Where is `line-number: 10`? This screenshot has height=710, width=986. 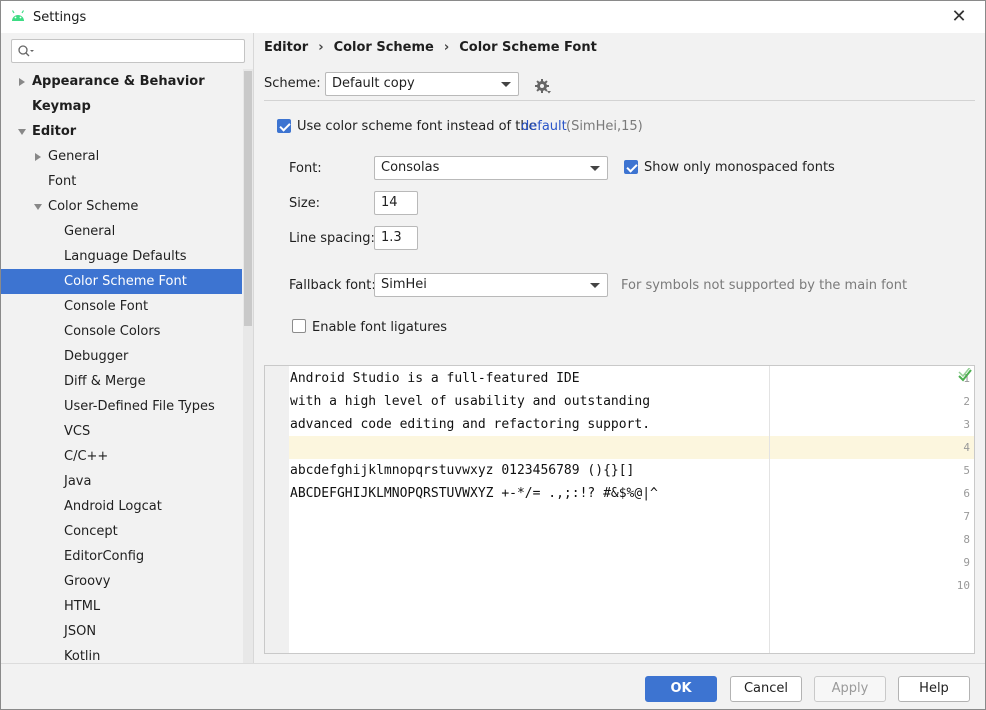
line-number: 10 is located at coordinates (963, 585).